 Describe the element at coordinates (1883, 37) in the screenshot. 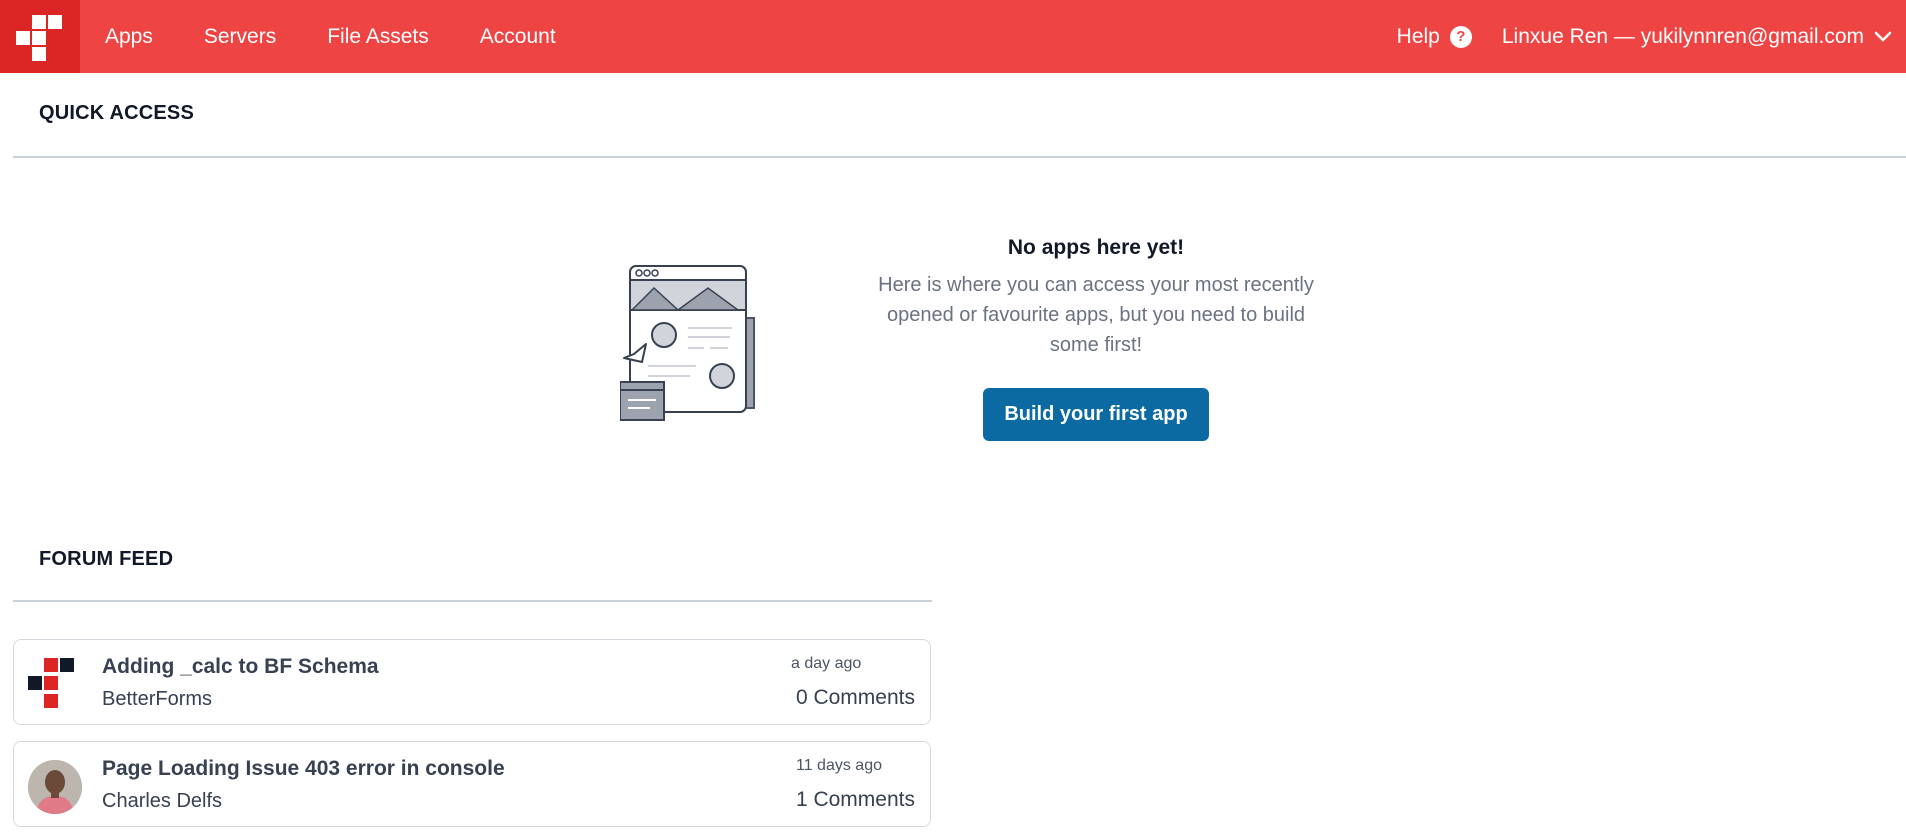

I see `chevron-down-icon` at that location.